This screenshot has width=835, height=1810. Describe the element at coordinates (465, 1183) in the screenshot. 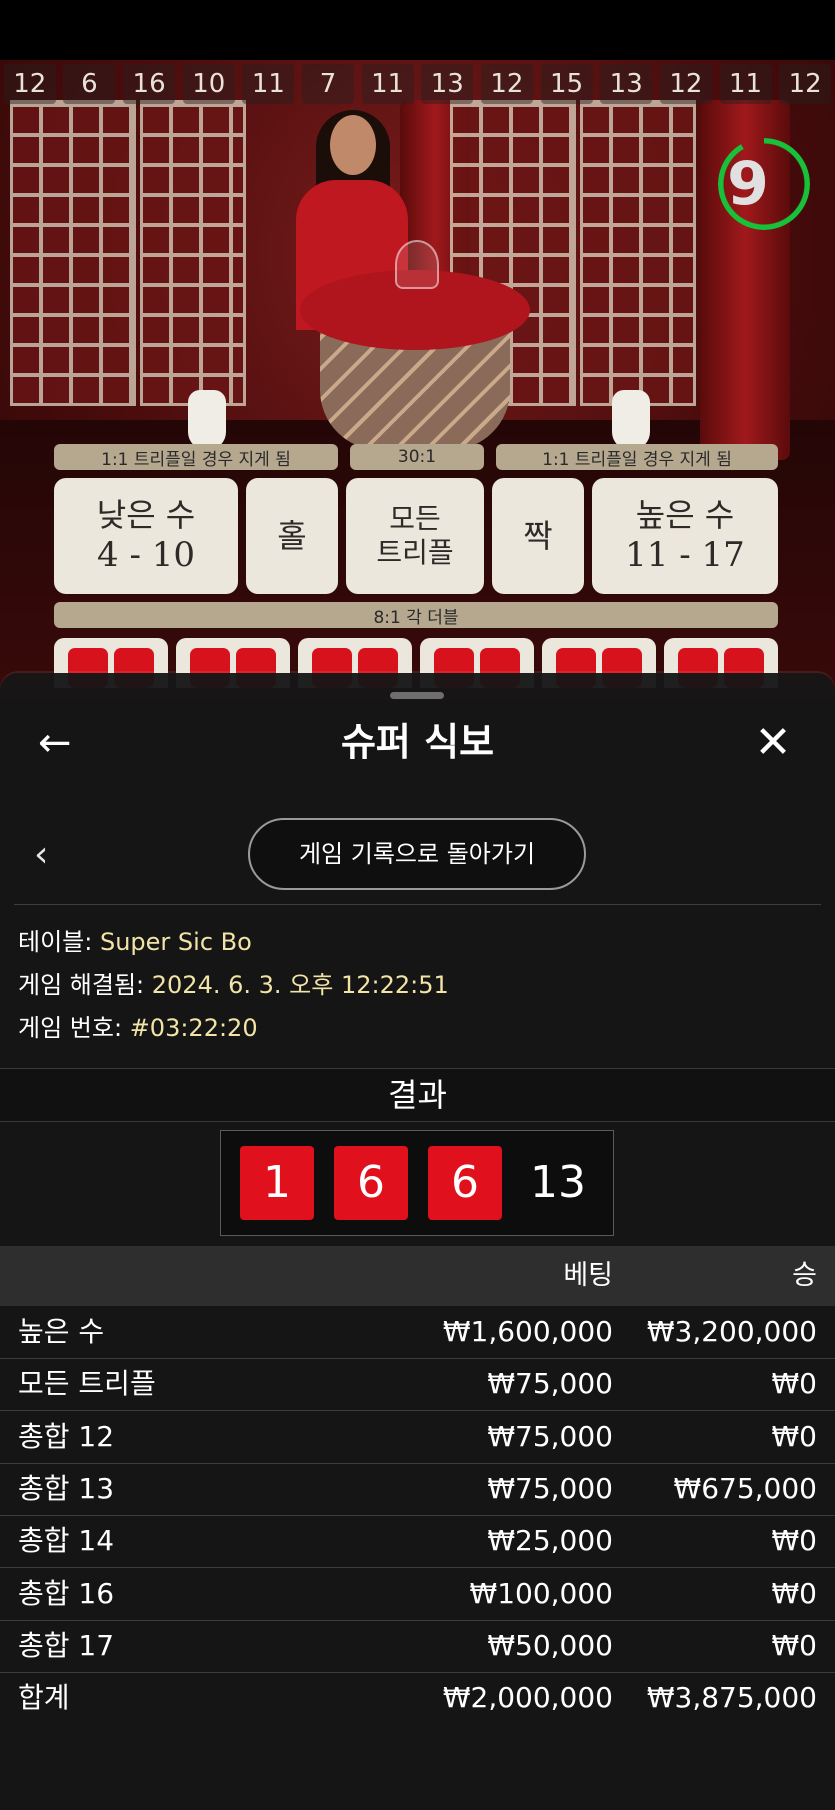

I see `result-die-3: 6` at that location.